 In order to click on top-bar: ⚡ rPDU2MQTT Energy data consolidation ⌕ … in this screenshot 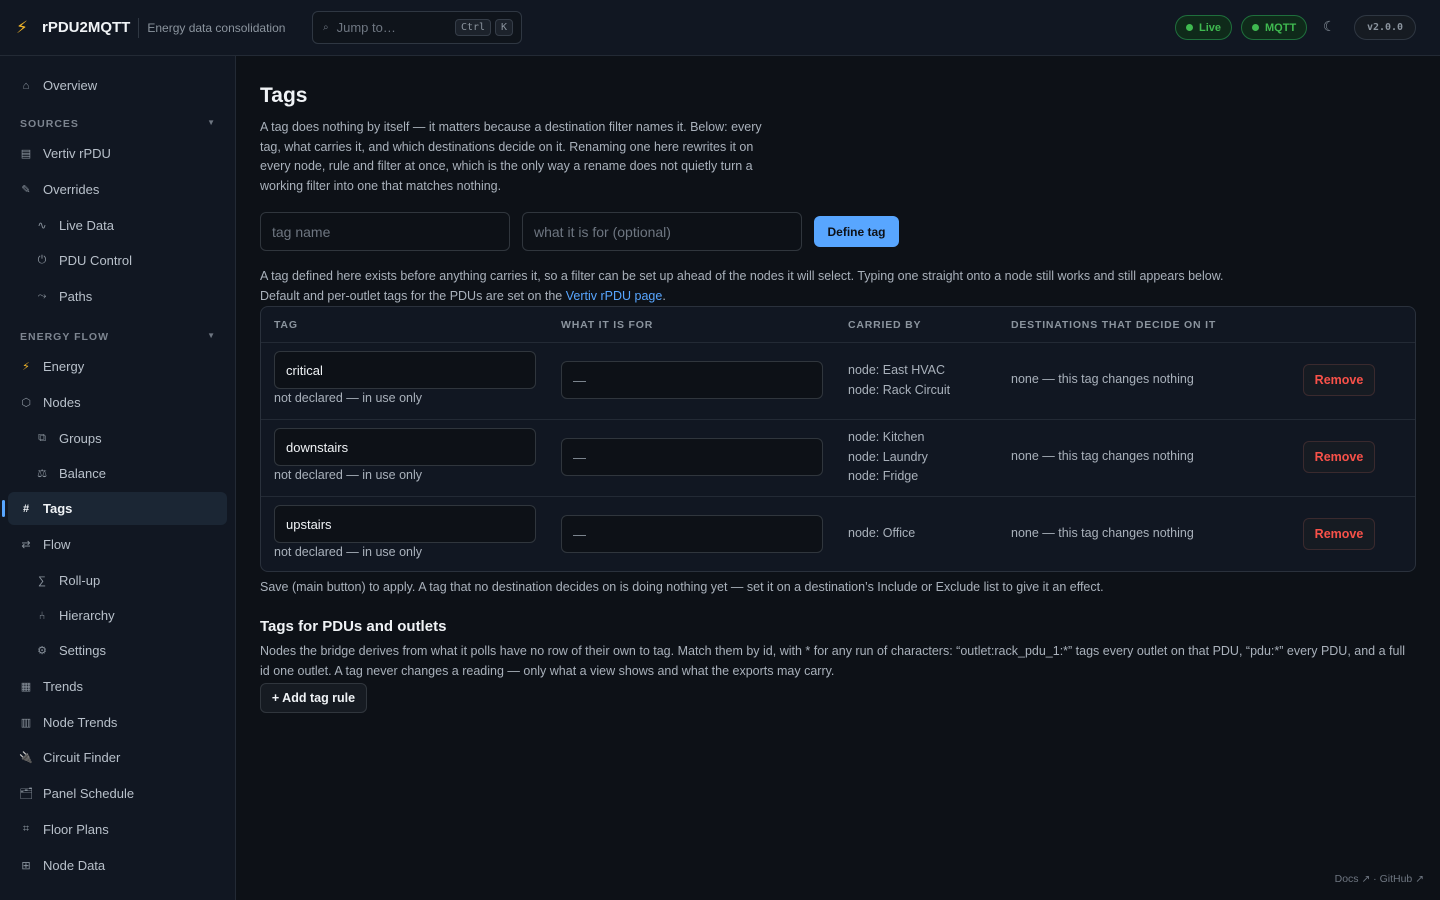, I will do `click(720, 28)`.